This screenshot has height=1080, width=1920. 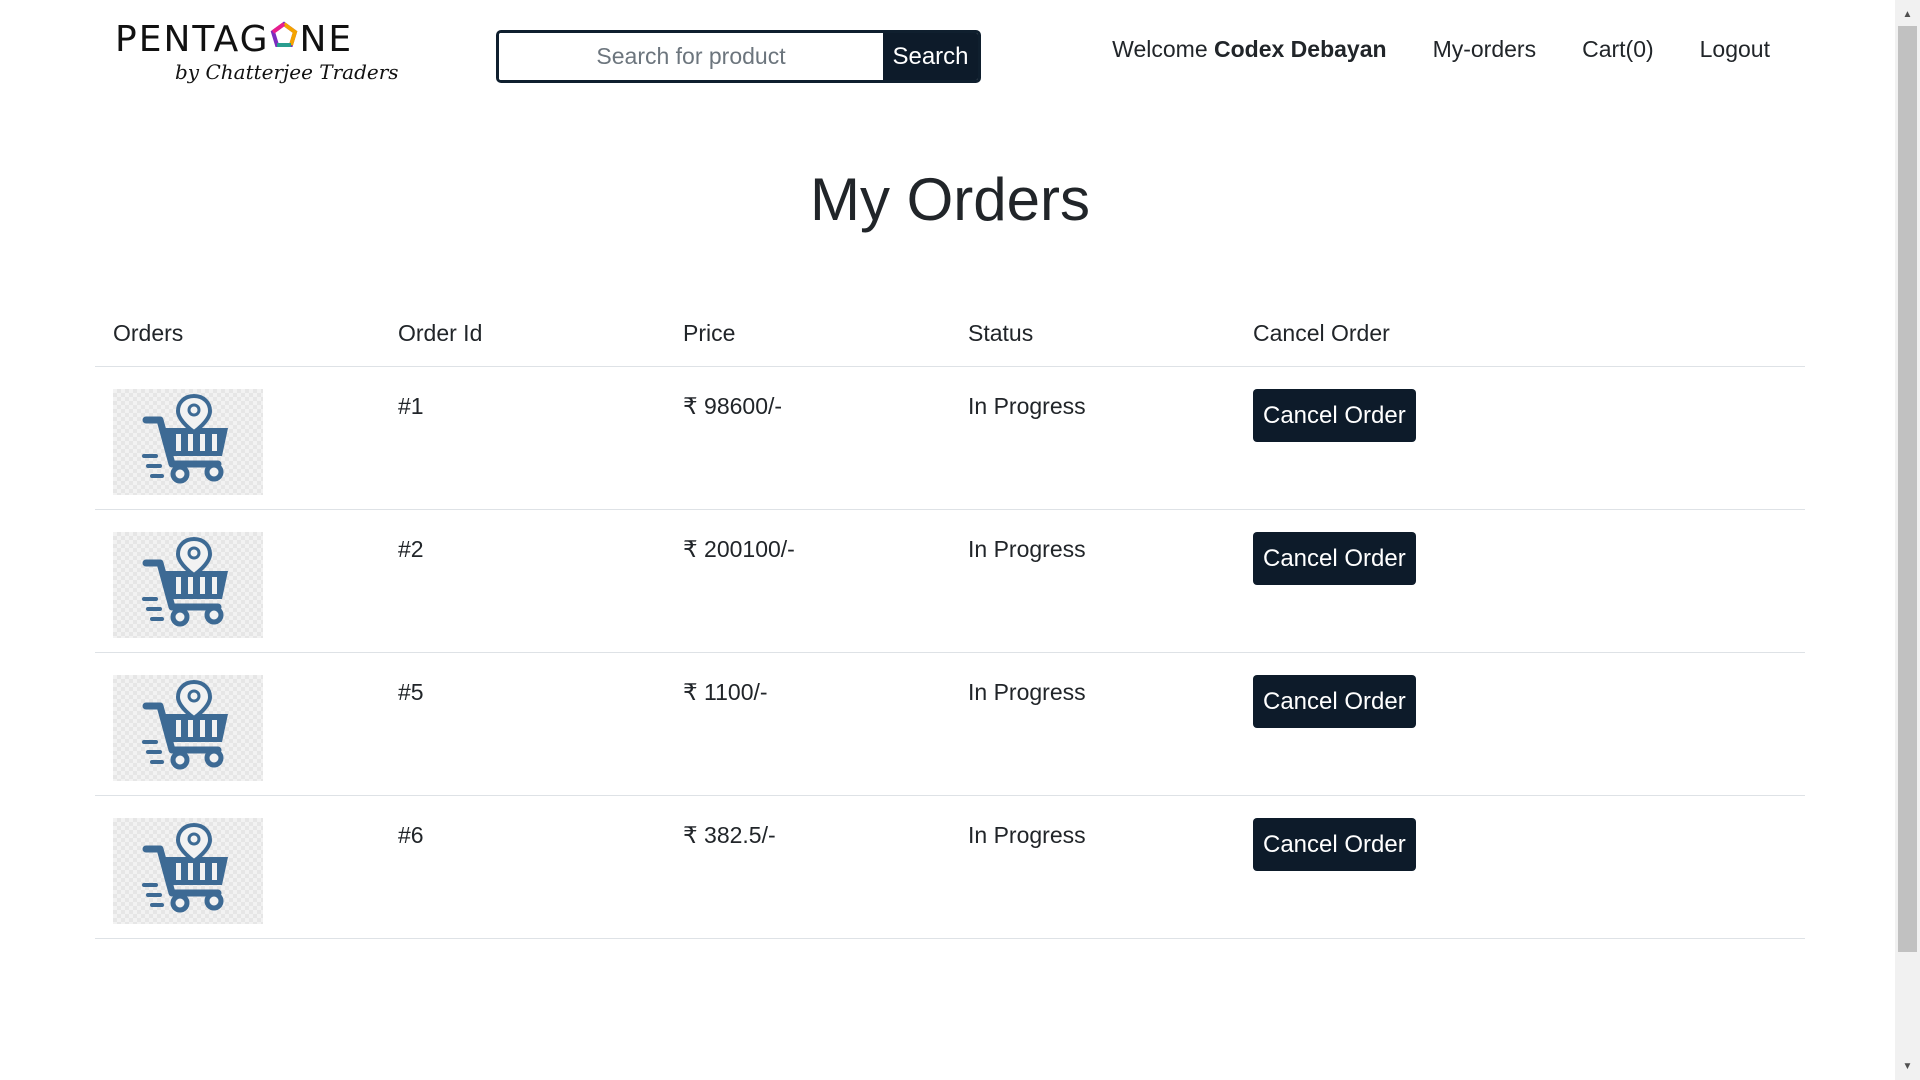 I want to click on order-id-cell: #5, so click(x=522, y=724).